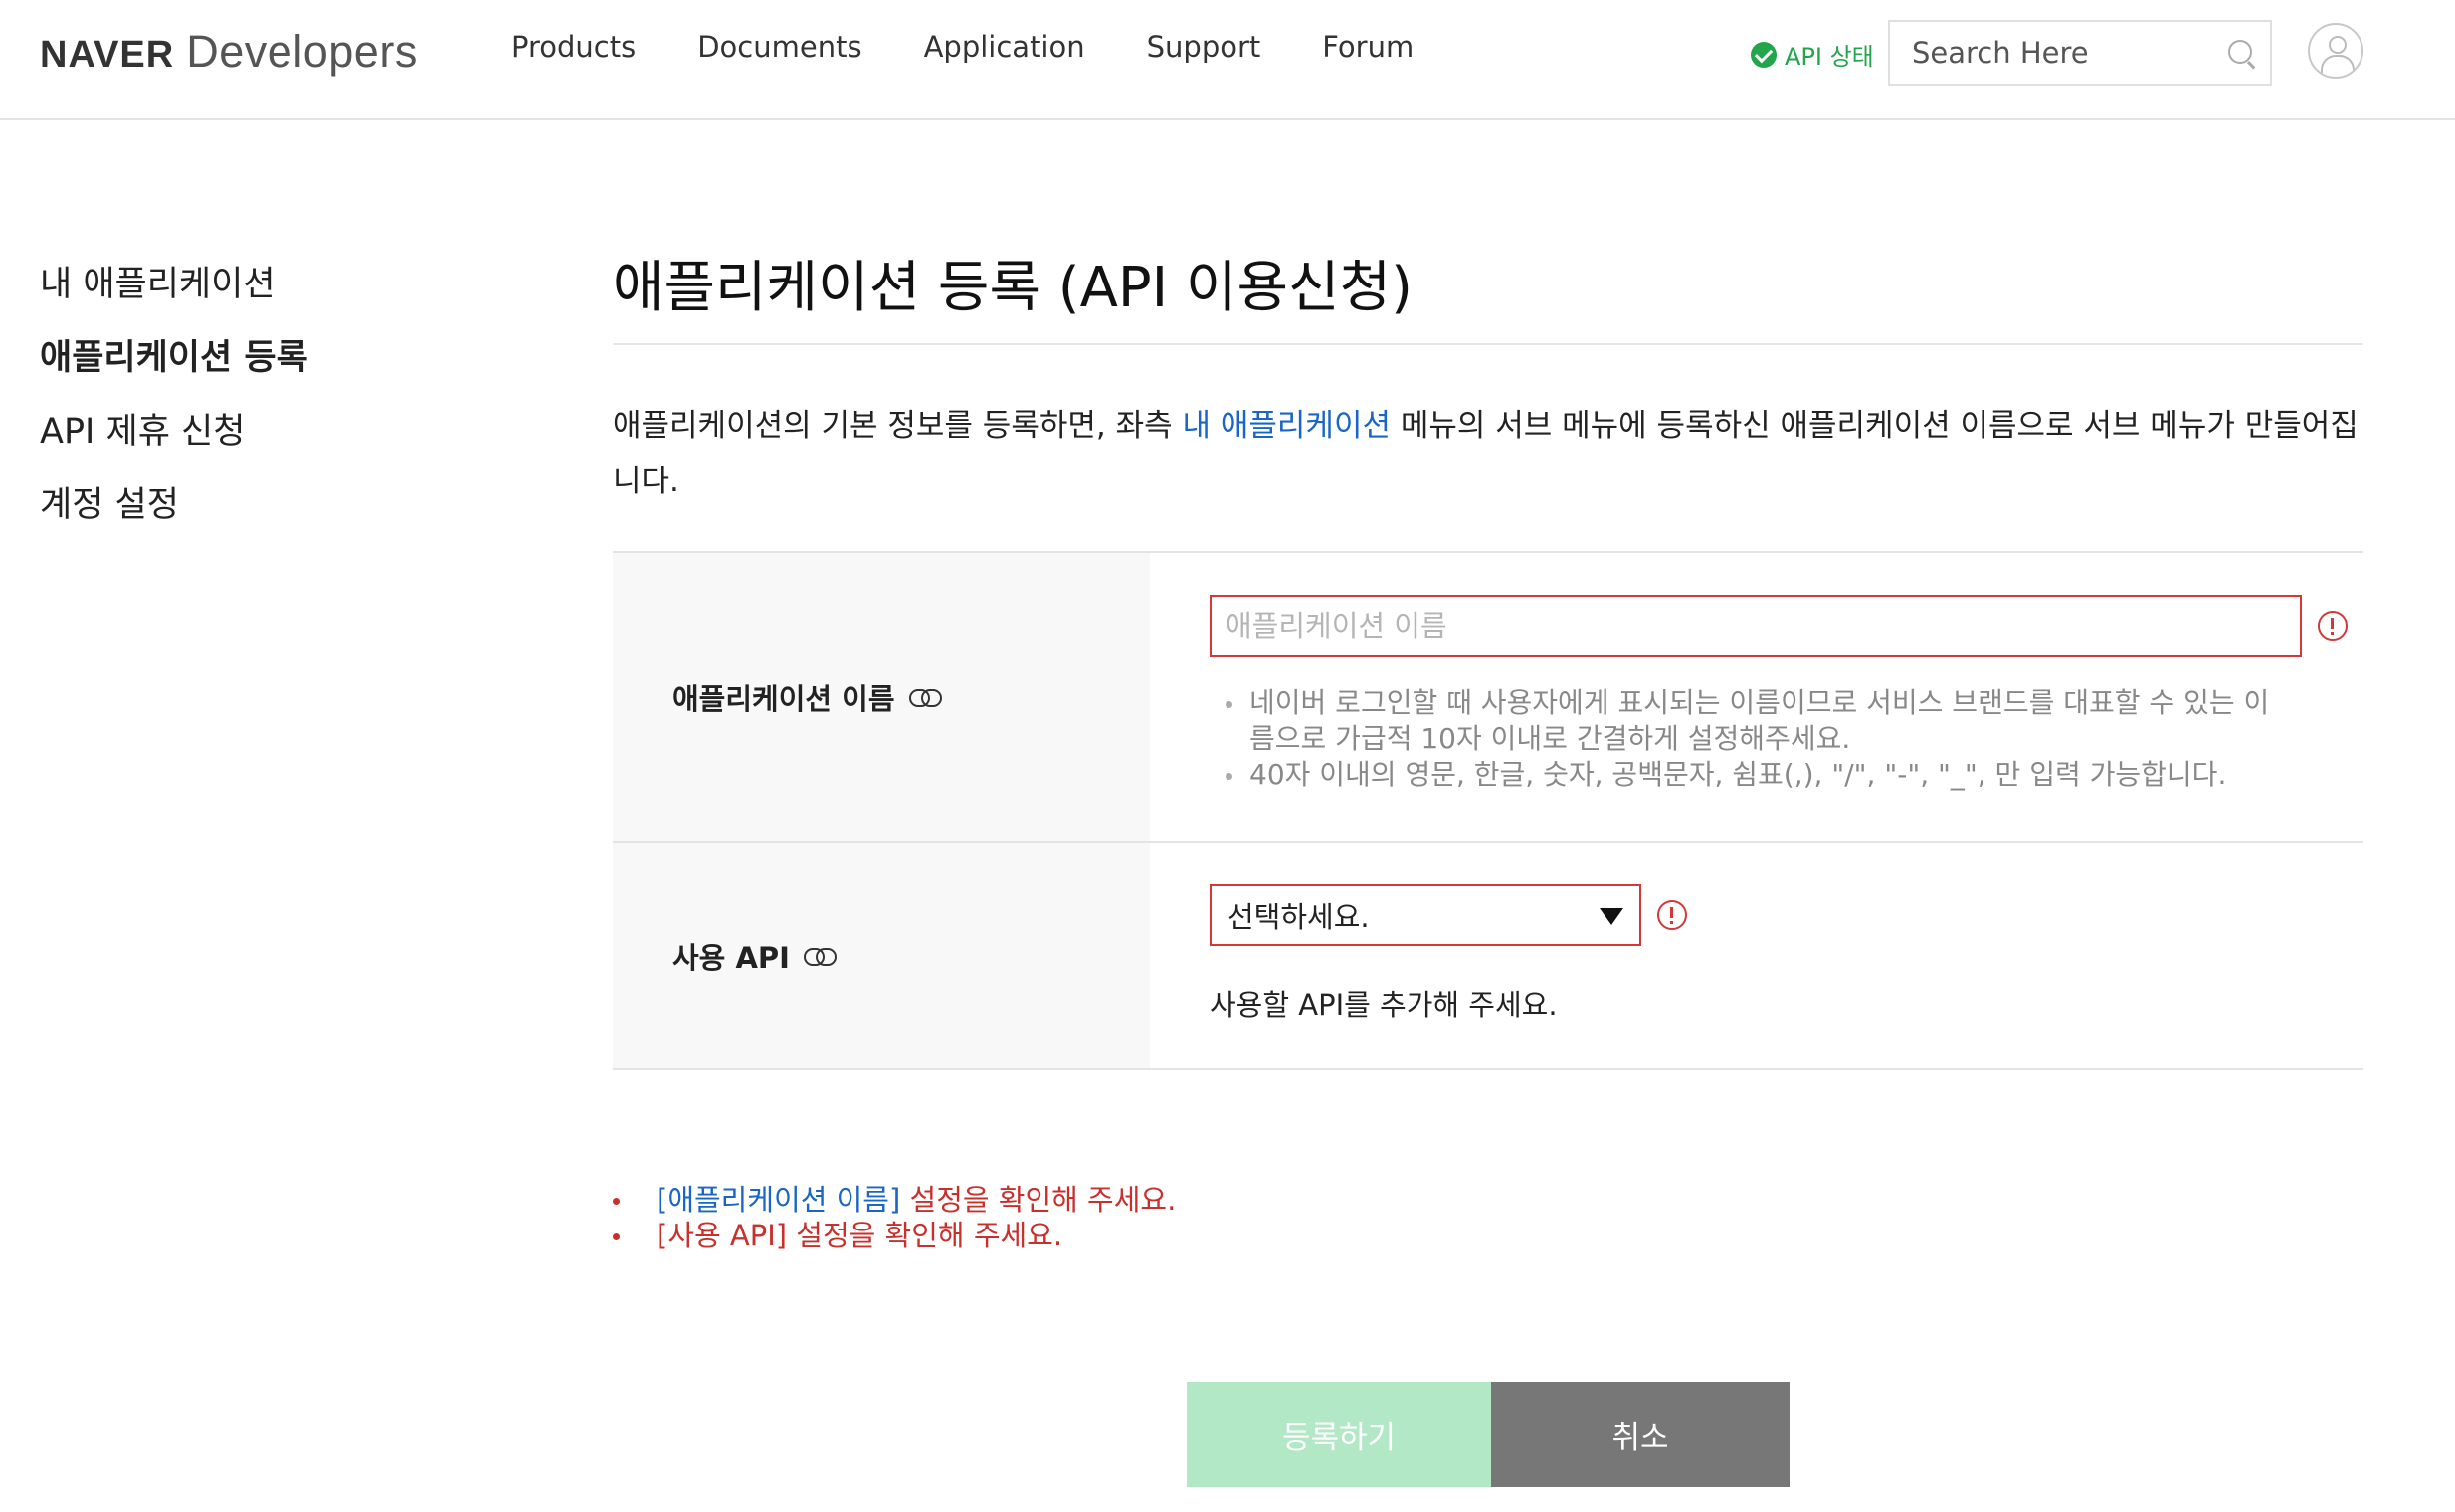 The height and width of the screenshot is (1512, 2455). I want to click on nav-forum: Forum, so click(1368, 47).